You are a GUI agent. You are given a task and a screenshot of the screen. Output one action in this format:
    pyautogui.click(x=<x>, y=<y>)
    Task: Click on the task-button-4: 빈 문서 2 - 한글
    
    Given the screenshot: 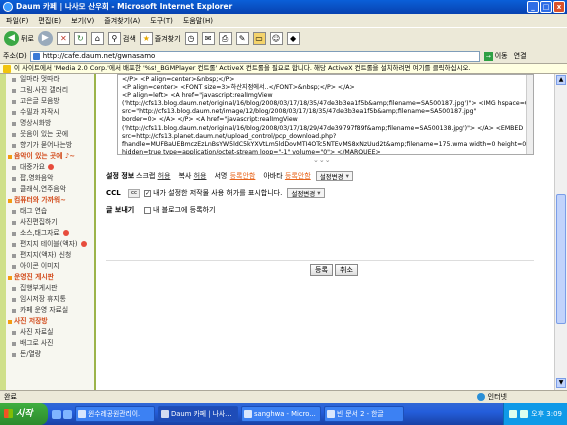 What is the action you would take?
    pyautogui.click(x=364, y=414)
    